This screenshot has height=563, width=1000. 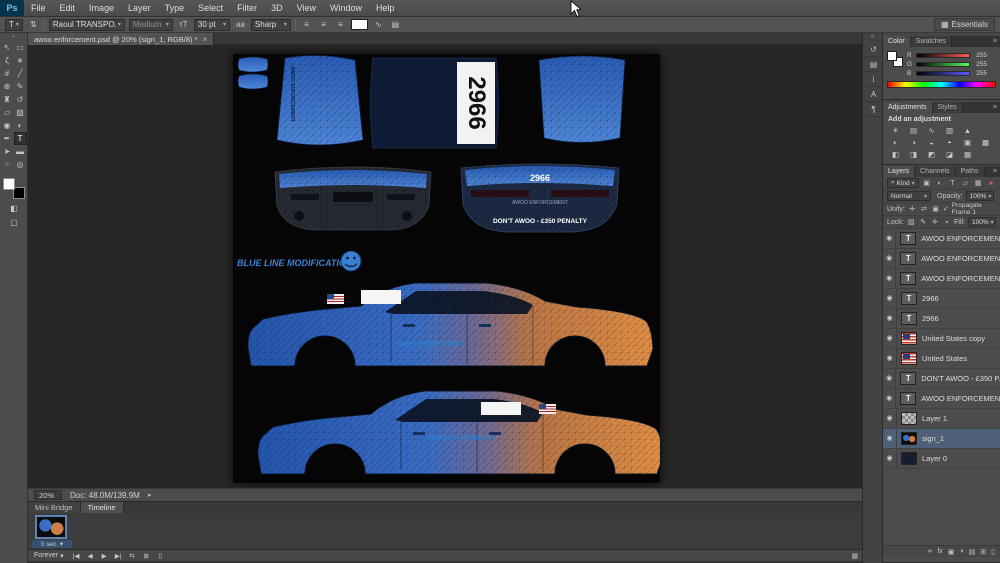 What do you see at coordinates (940, 183) in the screenshot?
I see `filter-adjustment-icon: ◐` at bounding box center [940, 183].